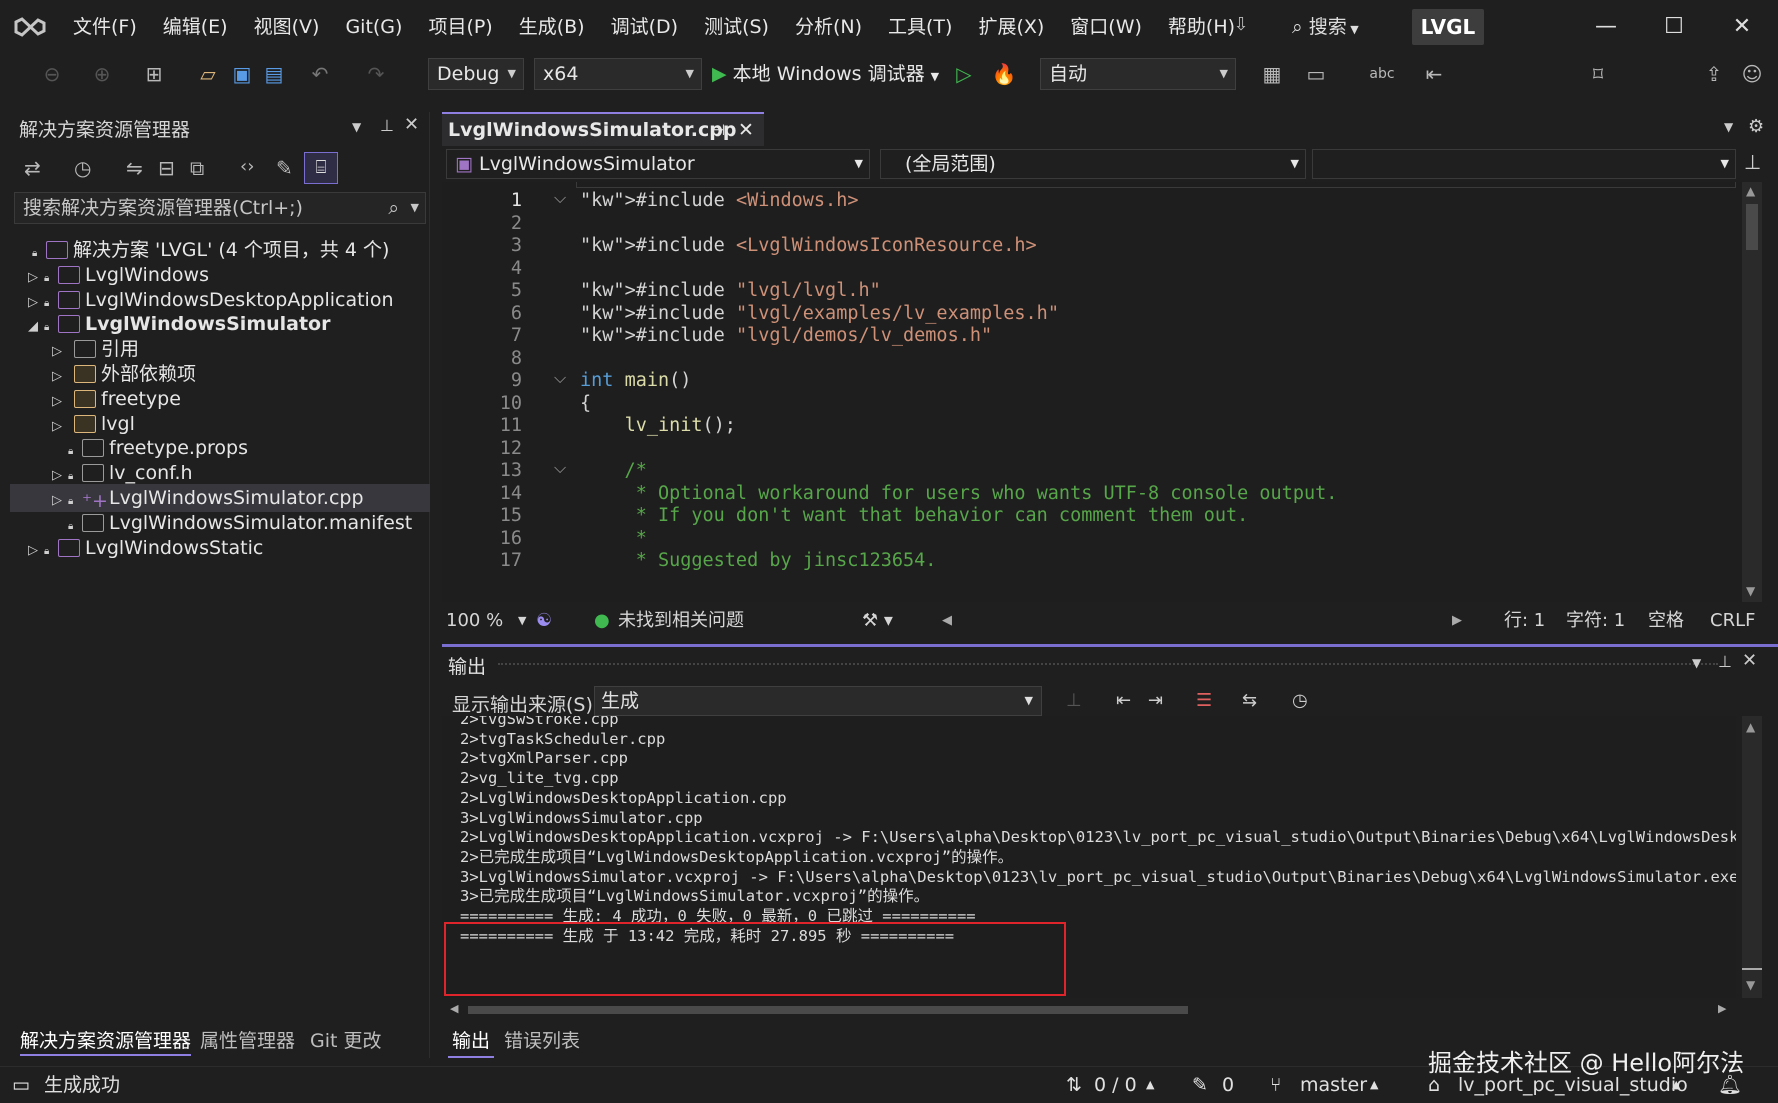 The width and height of the screenshot is (1778, 1103). Describe the element at coordinates (1155, 700) in the screenshot. I see `next-message-icon: ⇥` at that location.